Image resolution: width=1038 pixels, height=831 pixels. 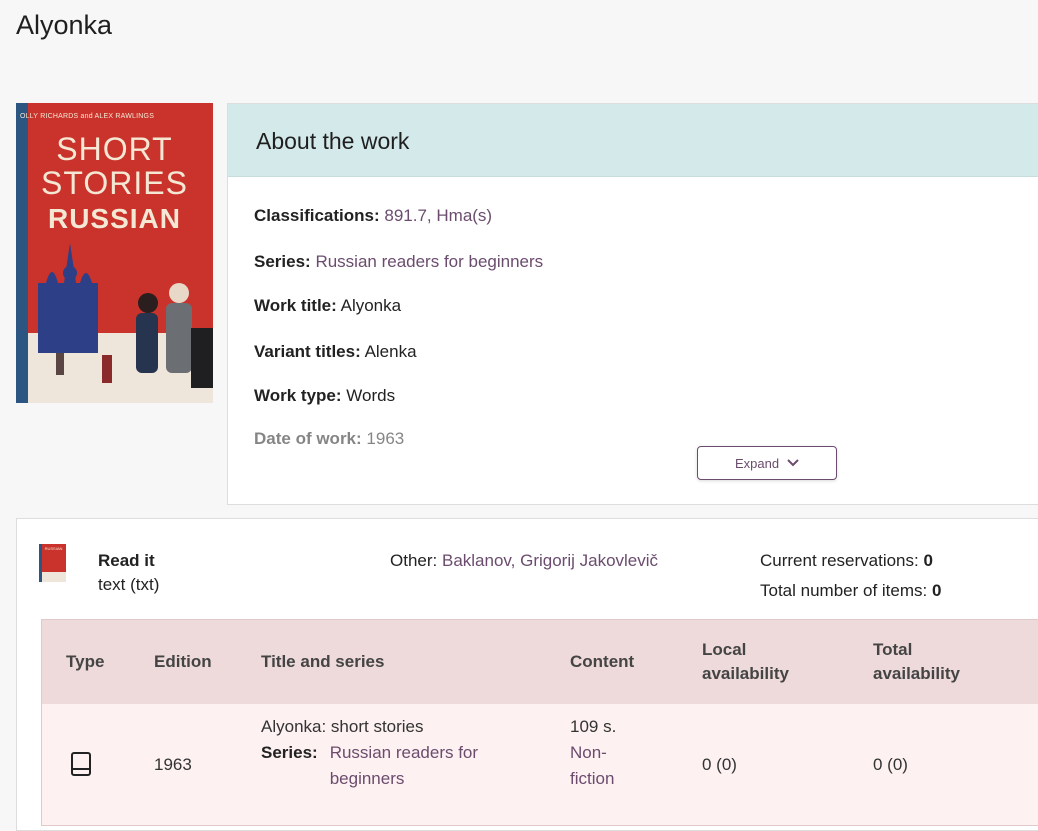 What do you see at coordinates (602, 661) in the screenshot?
I see `header-content: Content` at bounding box center [602, 661].